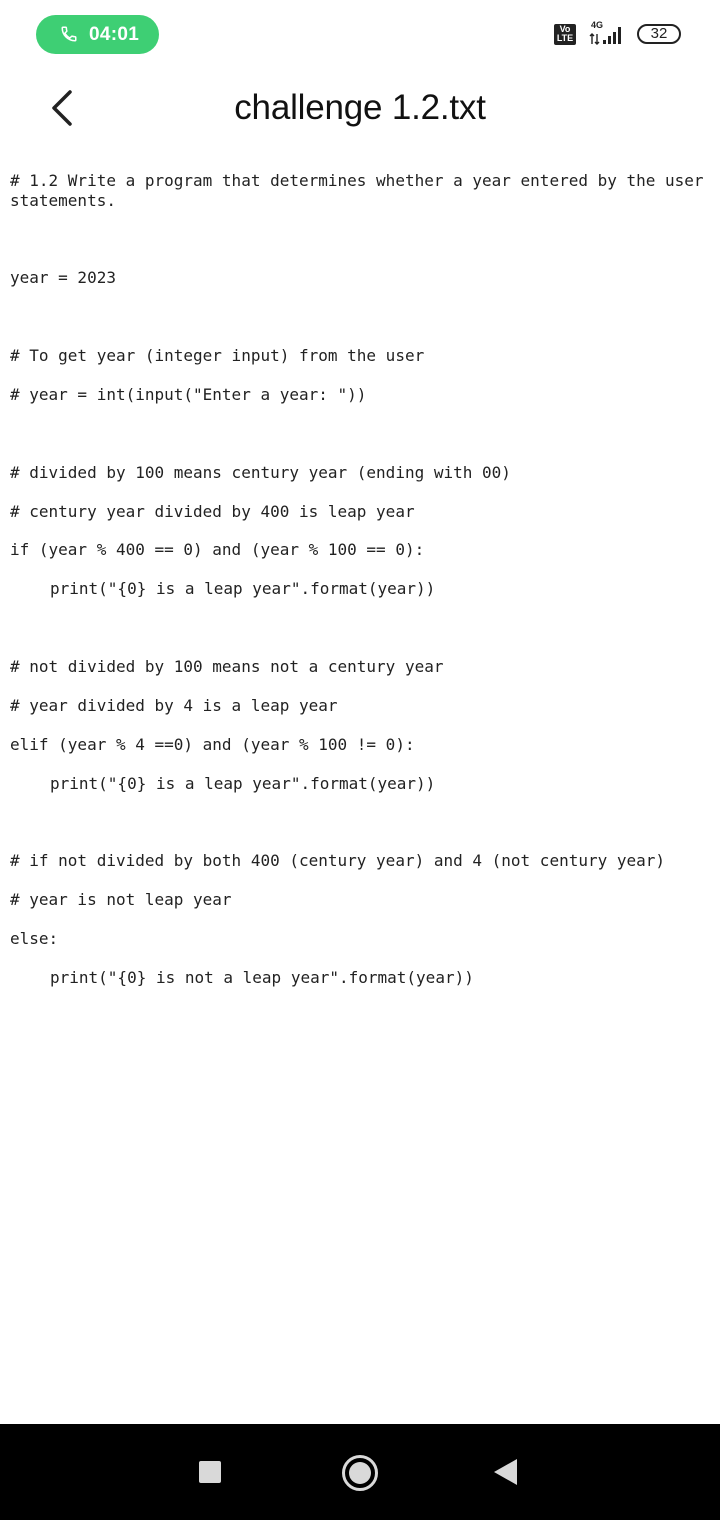 This screenshot has width=720, height=1520. I want to click on ongoing-call-pill: 04:01, so click(97, 34).